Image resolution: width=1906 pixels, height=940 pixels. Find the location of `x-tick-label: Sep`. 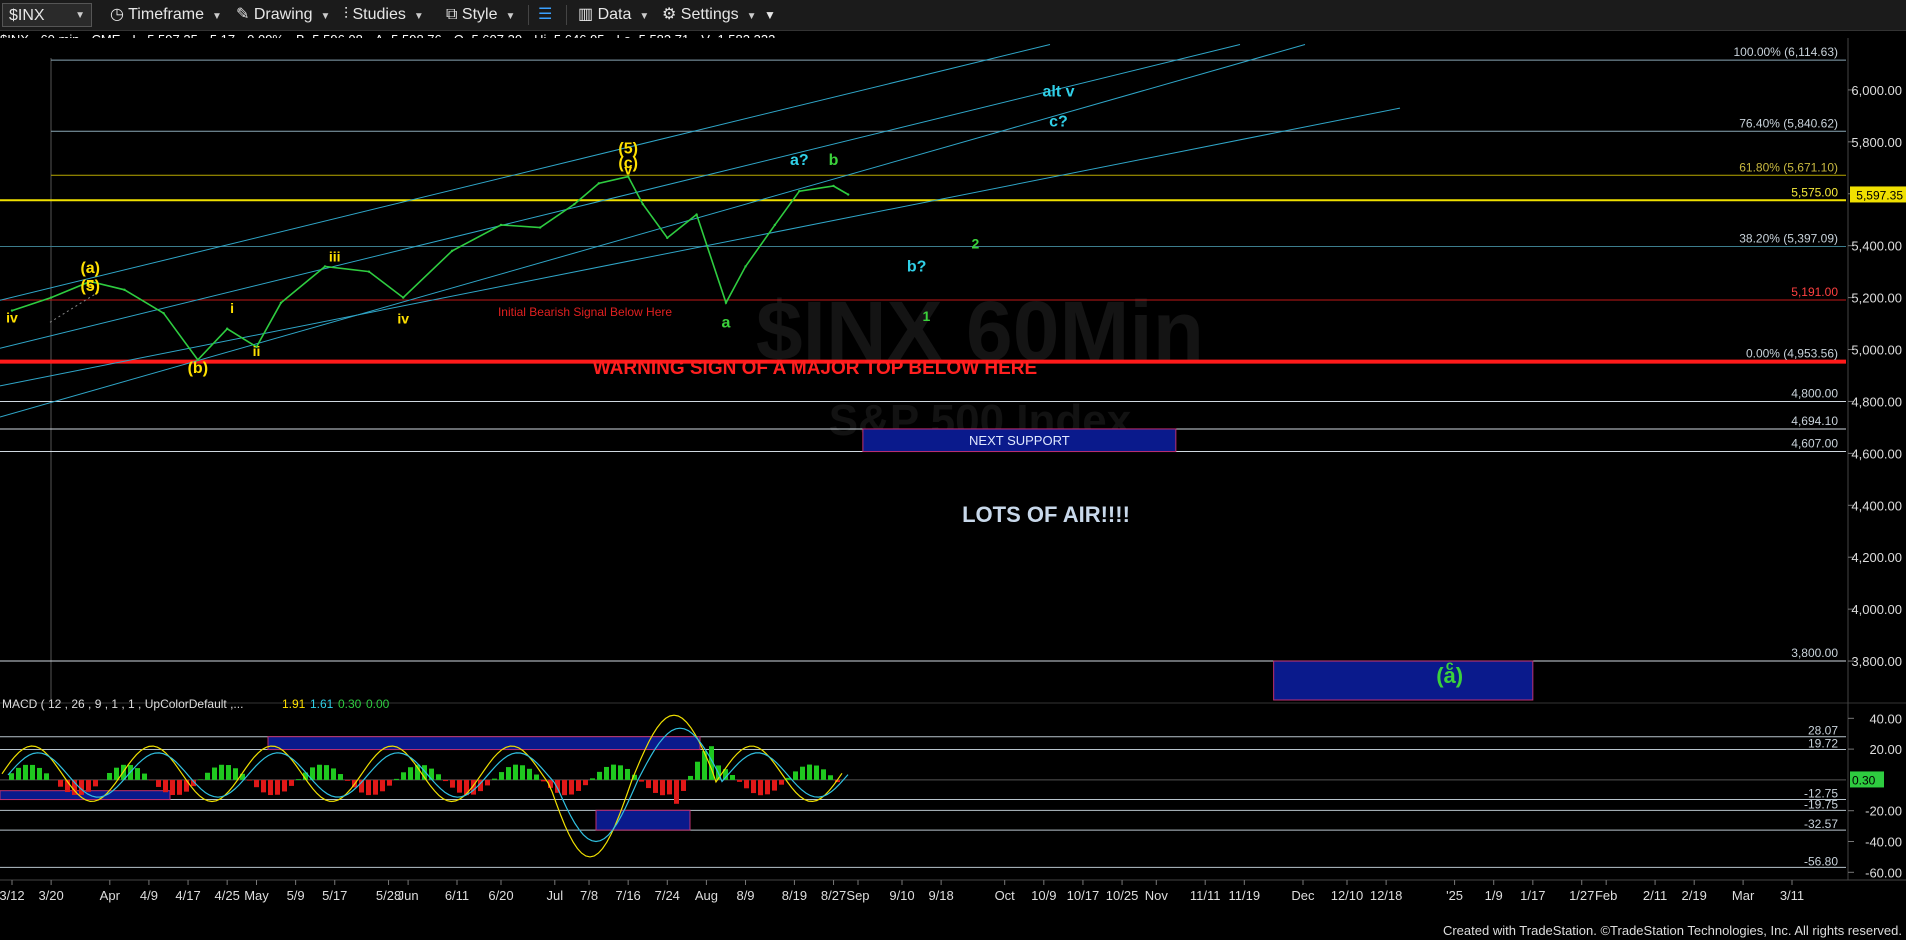

x-tick-label: Sep is located at coordinates (857, 895).